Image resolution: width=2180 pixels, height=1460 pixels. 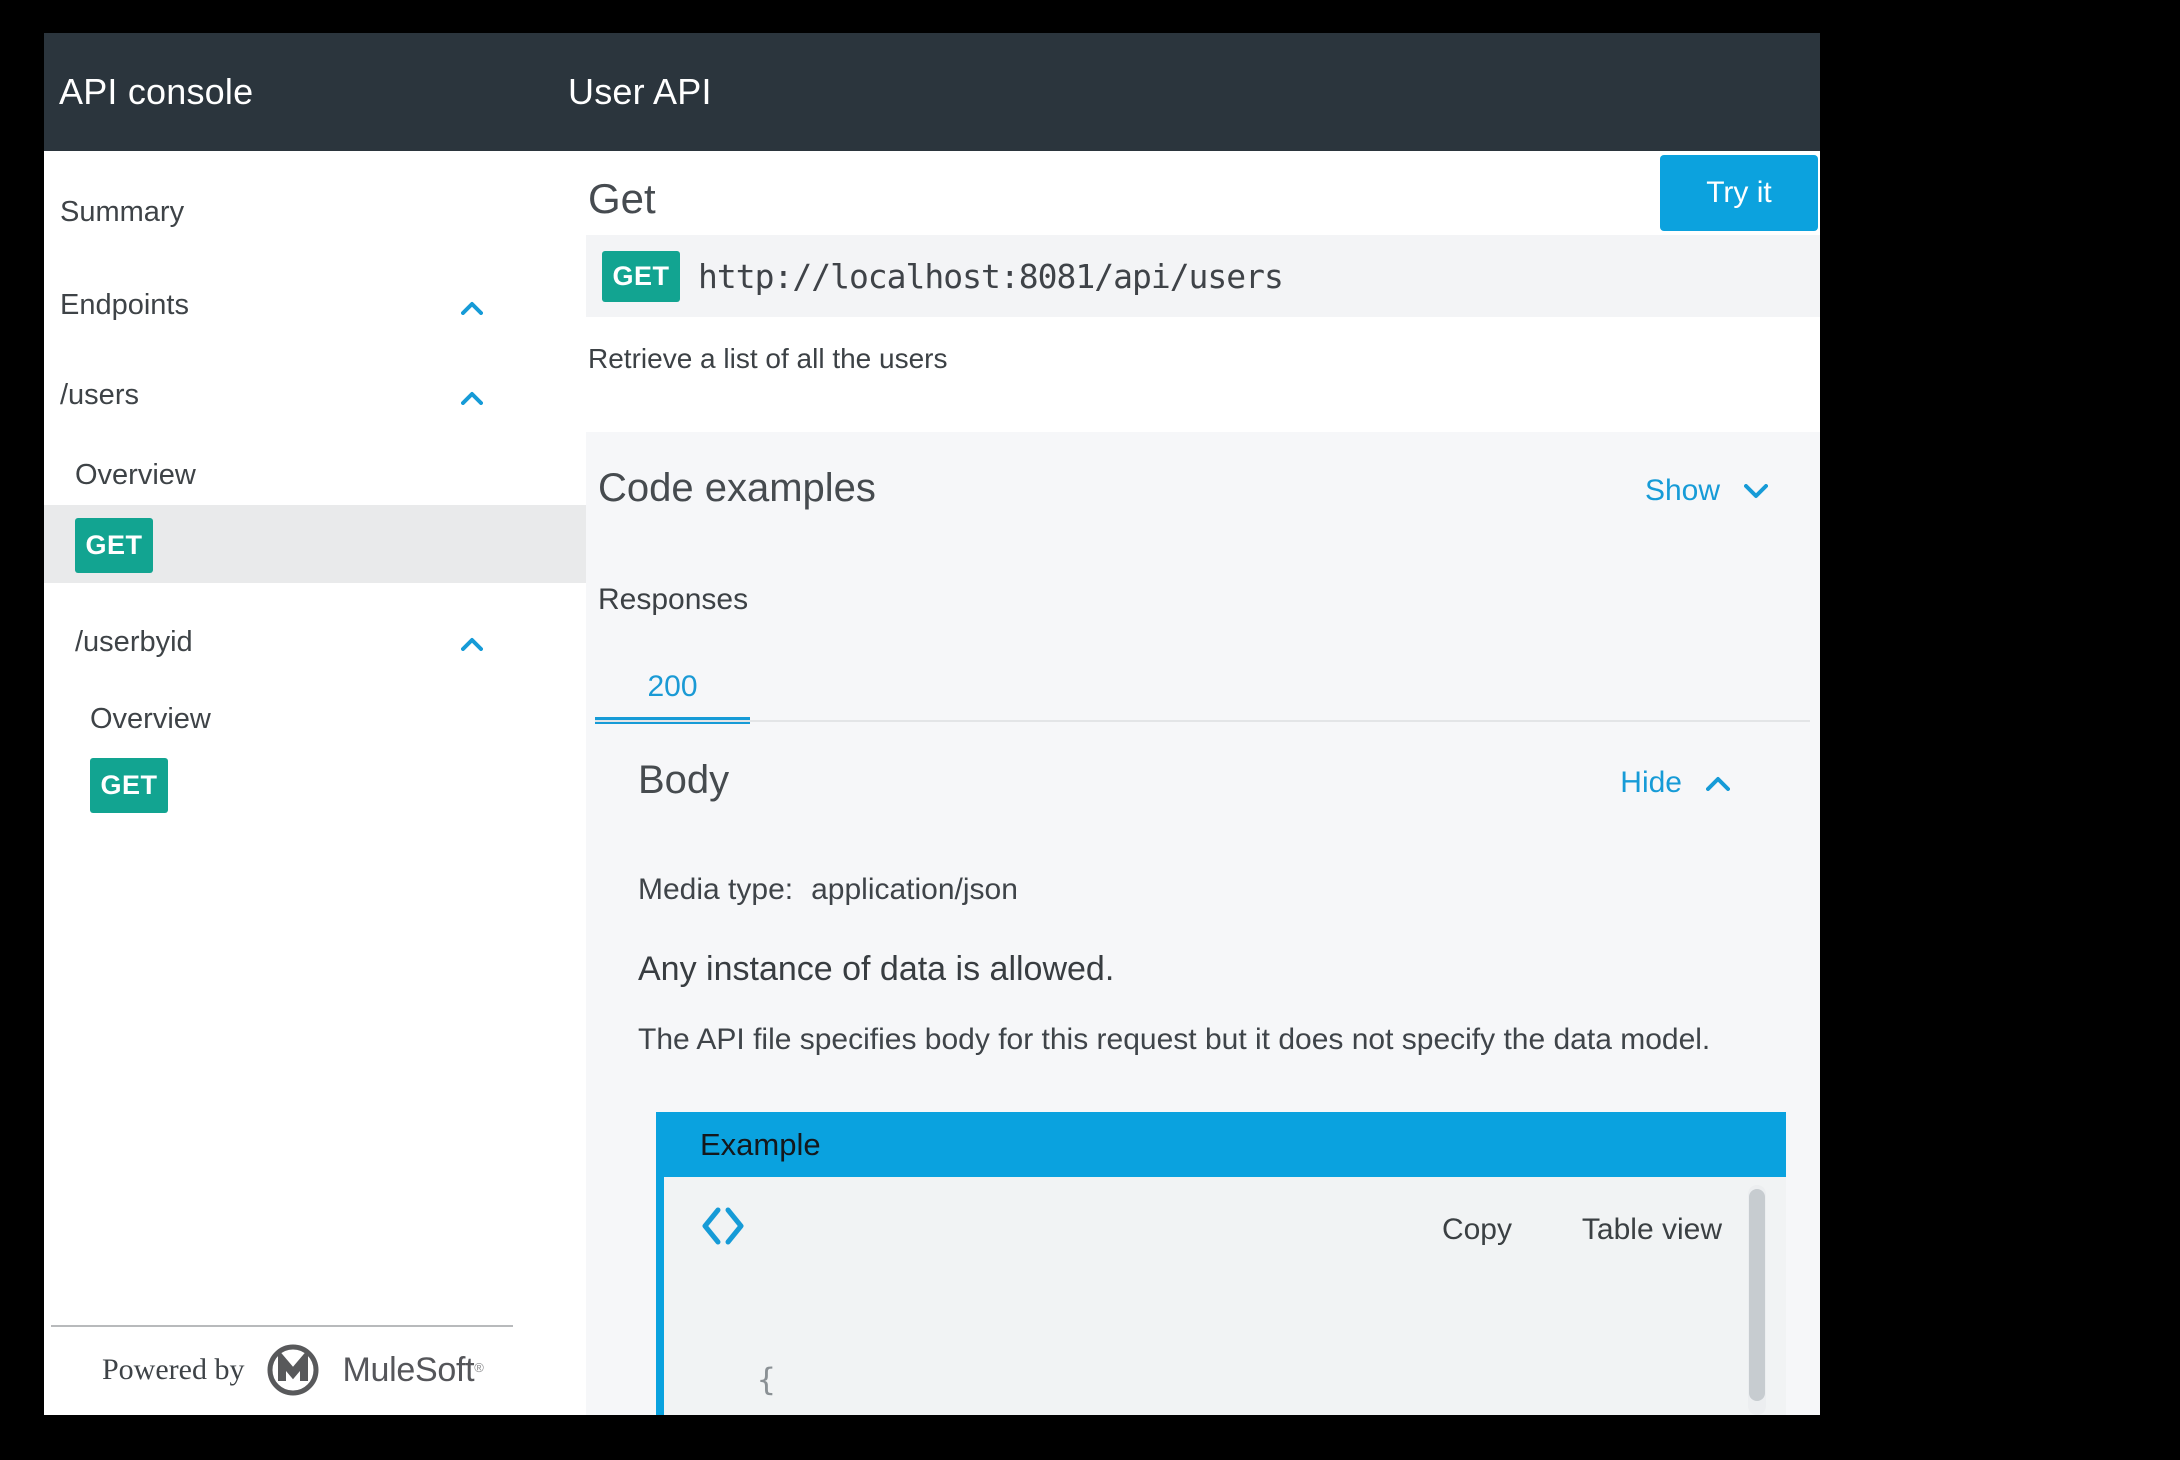 I want to click on api-title: User API, so click(x=640, y=91).